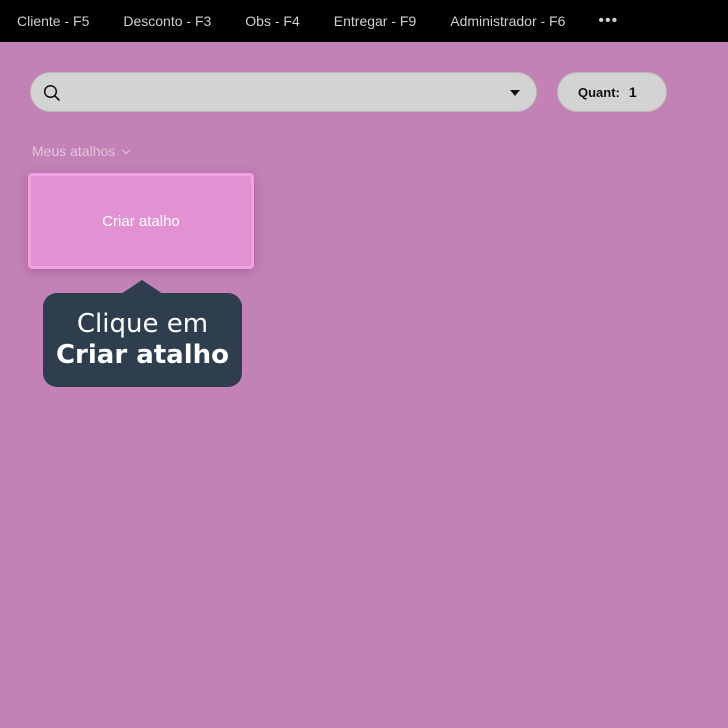  What do you see at coordinates (74, 151) in the screenshot?
I see `my-shortcuts-label: Meus atalhos` at bounding box center [74, 151].